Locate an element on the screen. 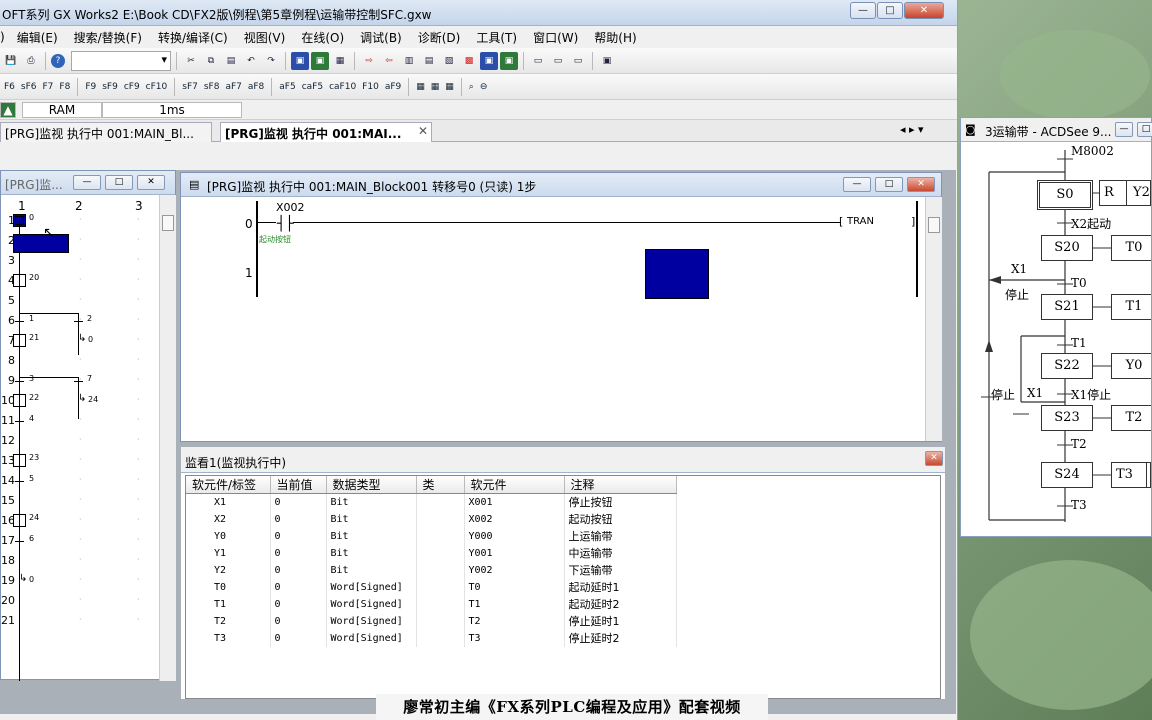 The width and height of the screenshot is (1152, 720). redo-icon: ↷ is located at coordinates (271, 61).